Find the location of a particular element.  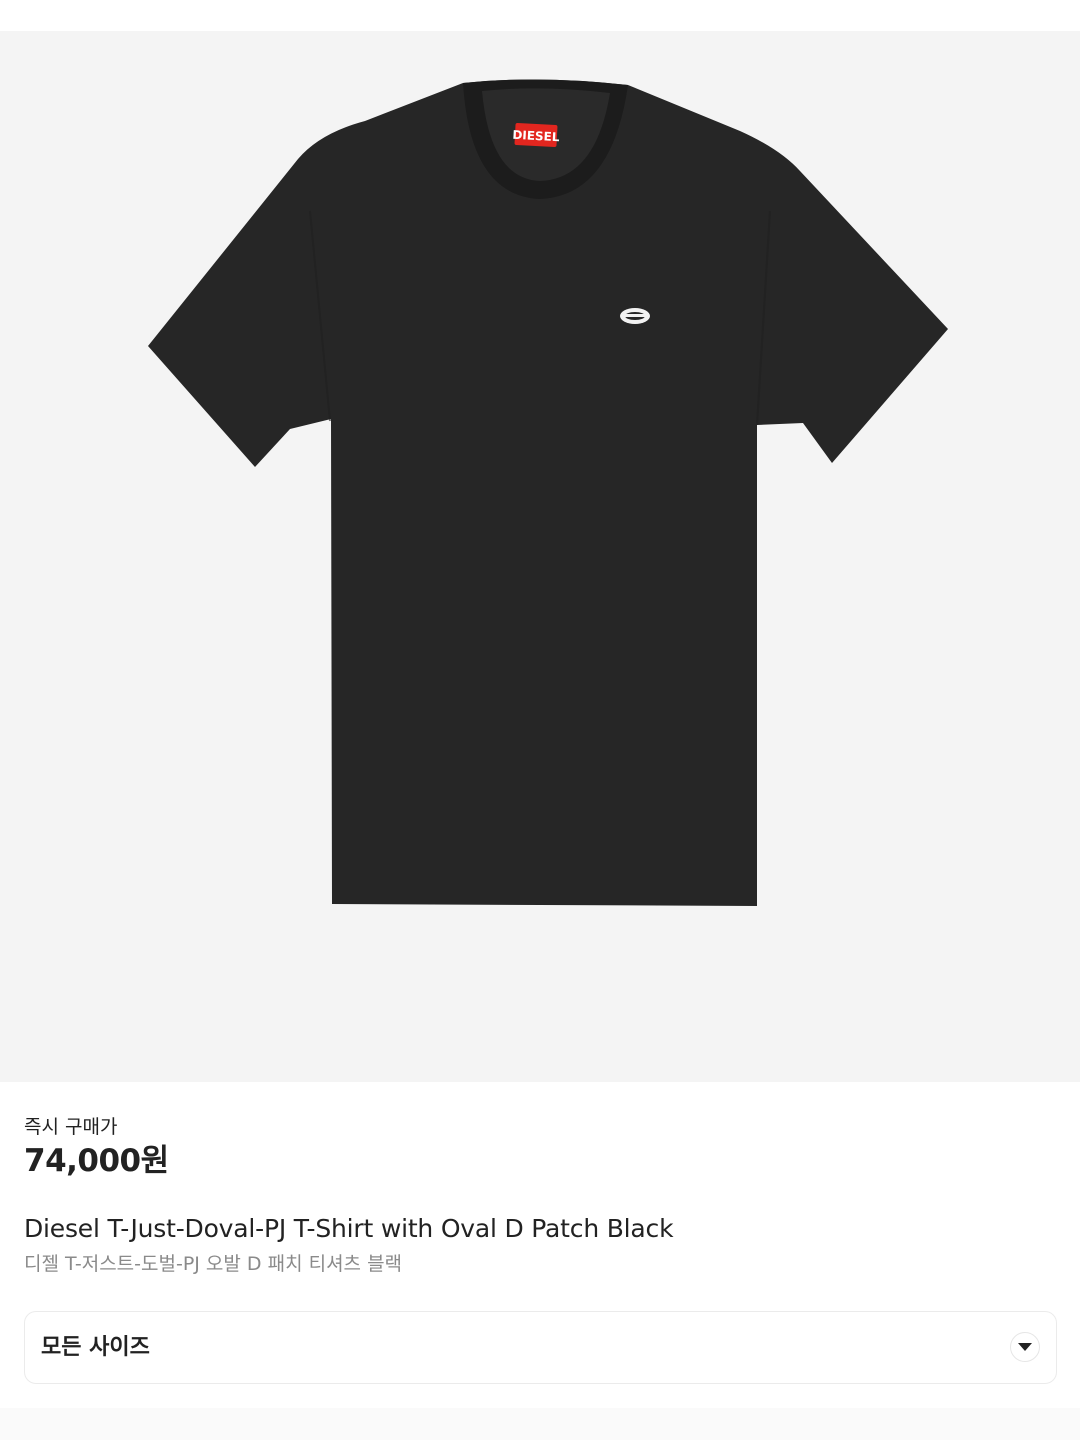

bottom-divider is located at coordinates (540, 1424).